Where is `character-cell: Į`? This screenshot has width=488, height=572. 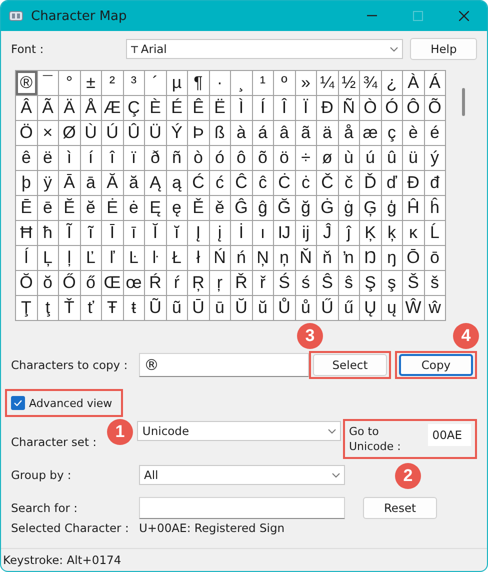 character-cell: Į is located at coordinates (199, 233).